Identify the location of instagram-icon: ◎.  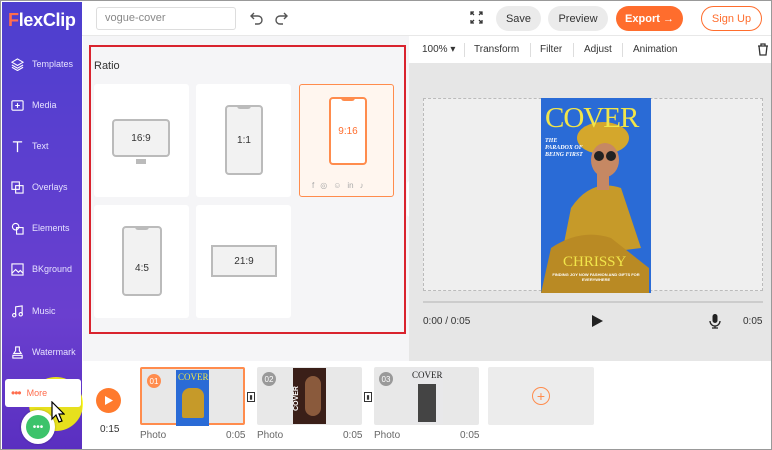
(324, 185).